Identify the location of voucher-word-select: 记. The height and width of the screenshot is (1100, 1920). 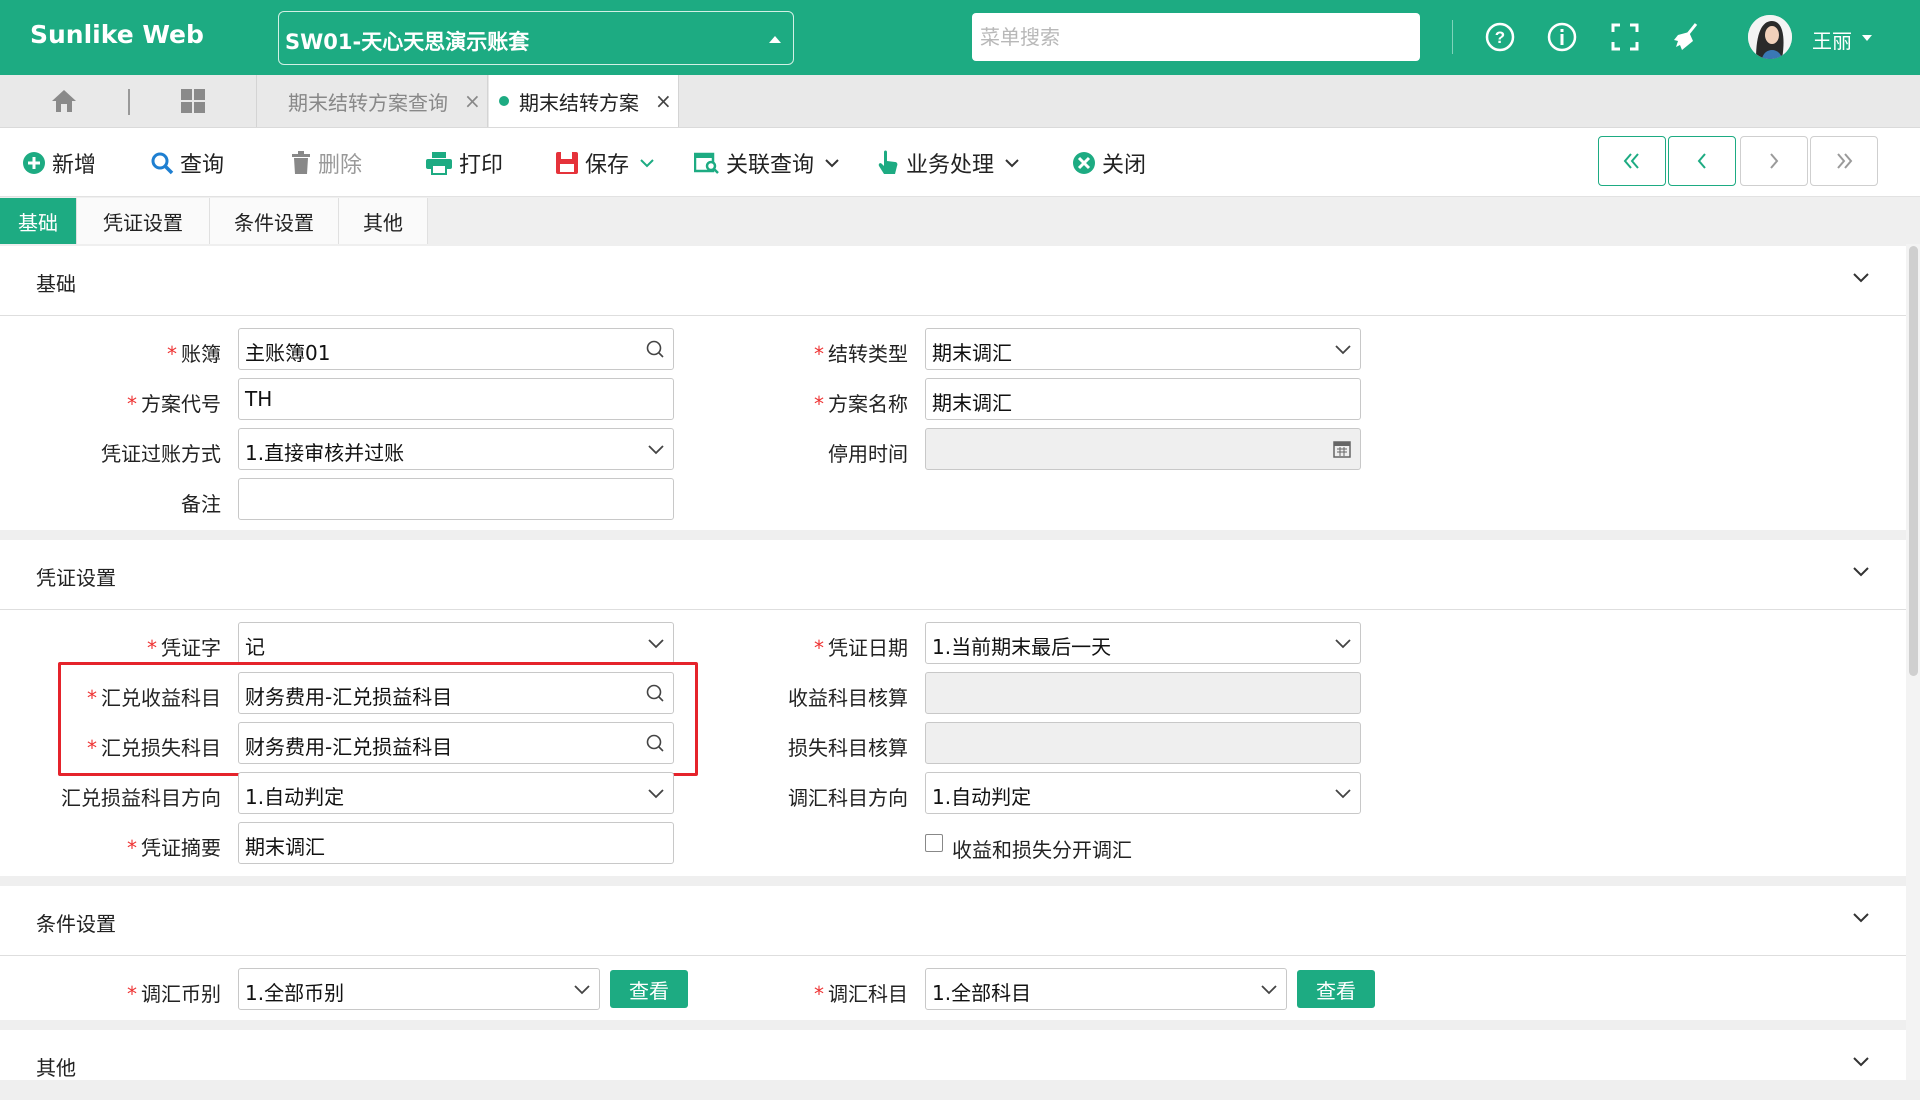
(456, 643).